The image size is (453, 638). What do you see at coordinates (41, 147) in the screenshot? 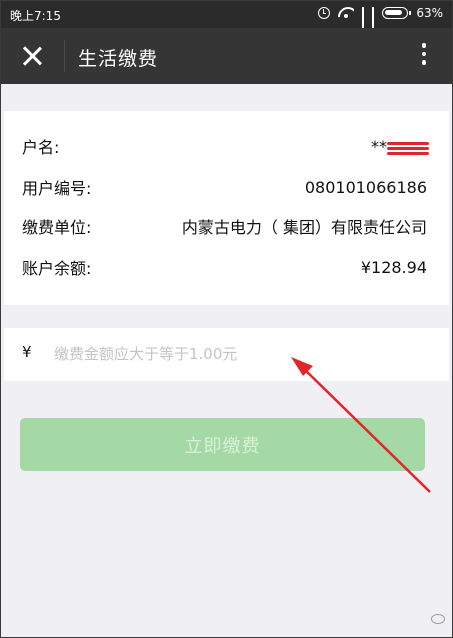
I see `account-name-label: 户名:` at bounding box center [41, 147].